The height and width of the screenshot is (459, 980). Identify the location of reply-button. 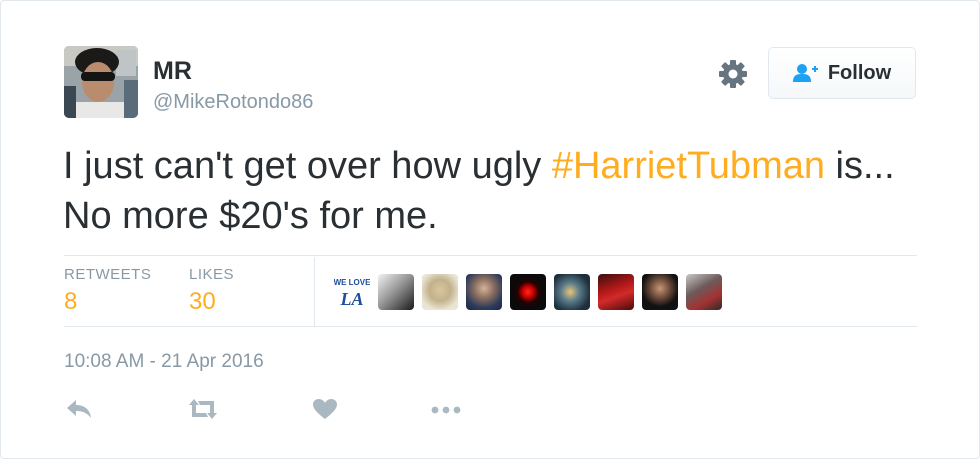
(79, 411).